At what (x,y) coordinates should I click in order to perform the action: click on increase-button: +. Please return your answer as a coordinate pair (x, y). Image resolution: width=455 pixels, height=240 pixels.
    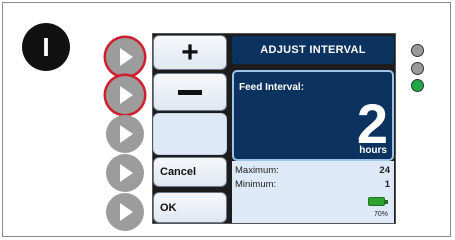
    Looking at the image, I should click on (190, 52).